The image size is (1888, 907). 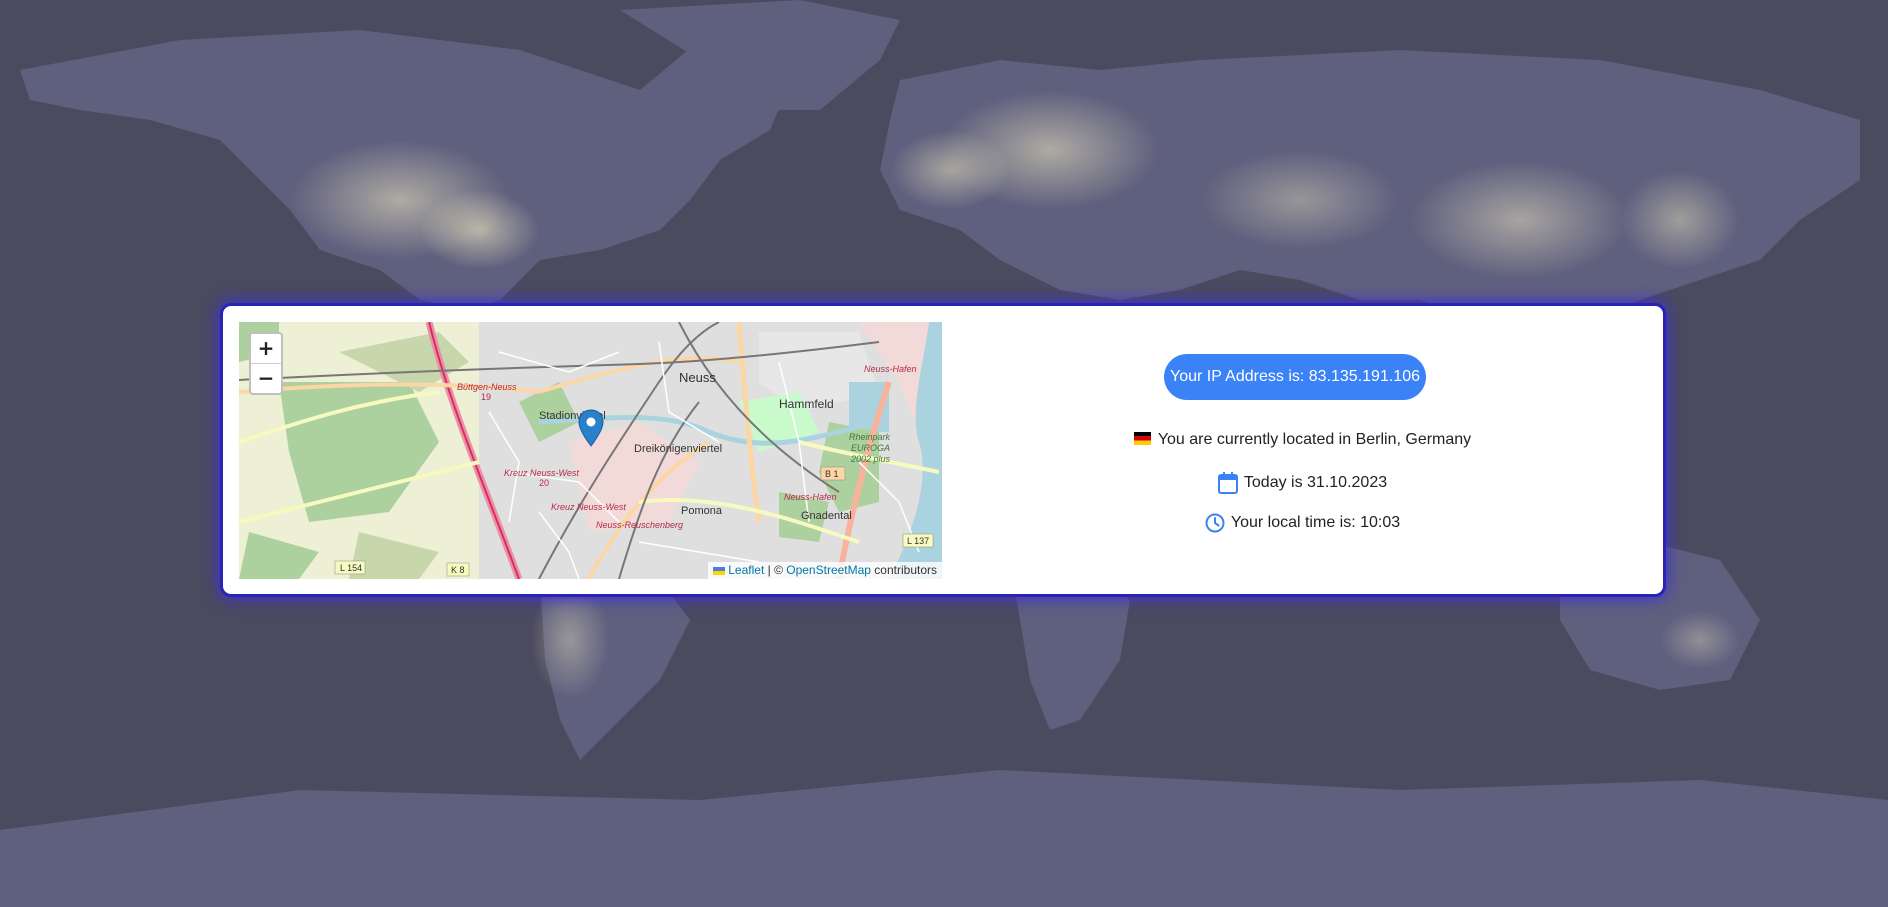 What do you see at coordinates (832, 474) in the screenshot?
I see `road-shield-b1: B 1` at bounding box center [832, 474].